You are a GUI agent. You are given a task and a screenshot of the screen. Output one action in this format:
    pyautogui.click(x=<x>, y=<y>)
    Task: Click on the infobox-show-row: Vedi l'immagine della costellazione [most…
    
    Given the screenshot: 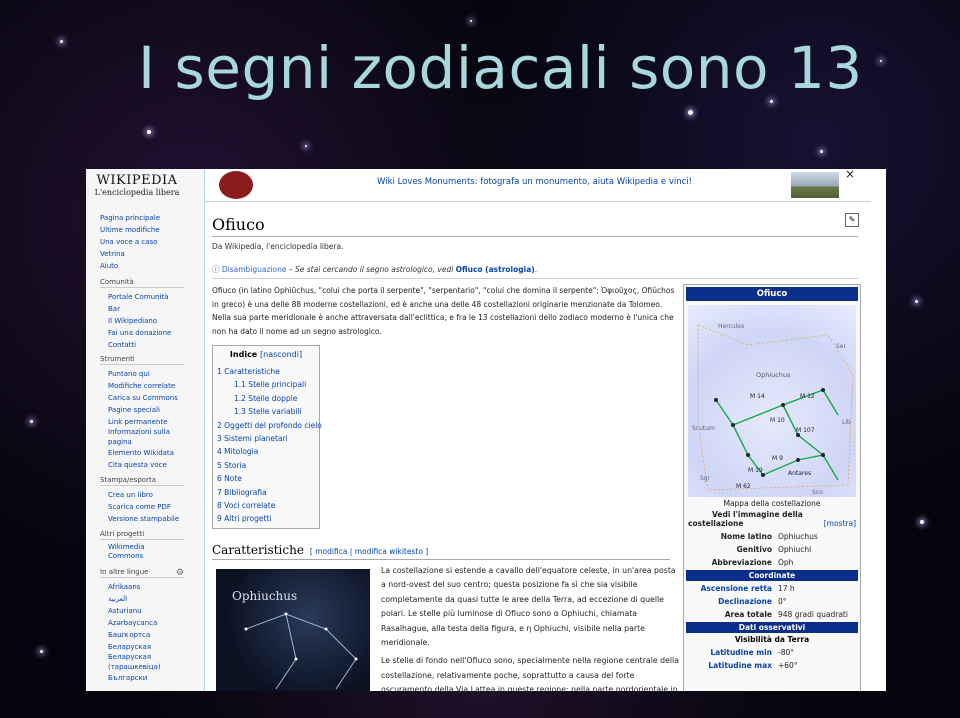 What is the action you would take?
    pyautogui.click(x=772, y=519)
    